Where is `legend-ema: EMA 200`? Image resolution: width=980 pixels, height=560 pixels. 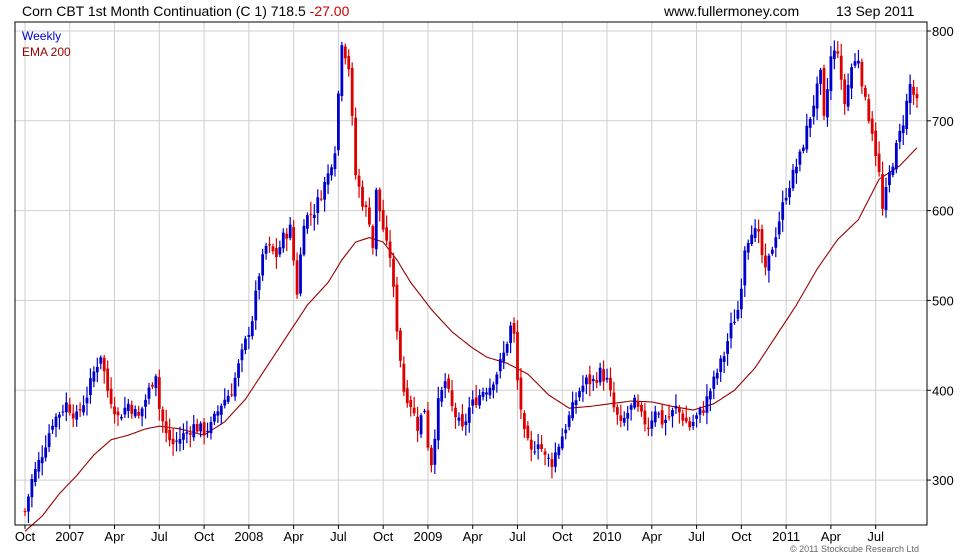 legend-ema: EMA 200 is located at coordinates (46, 52).